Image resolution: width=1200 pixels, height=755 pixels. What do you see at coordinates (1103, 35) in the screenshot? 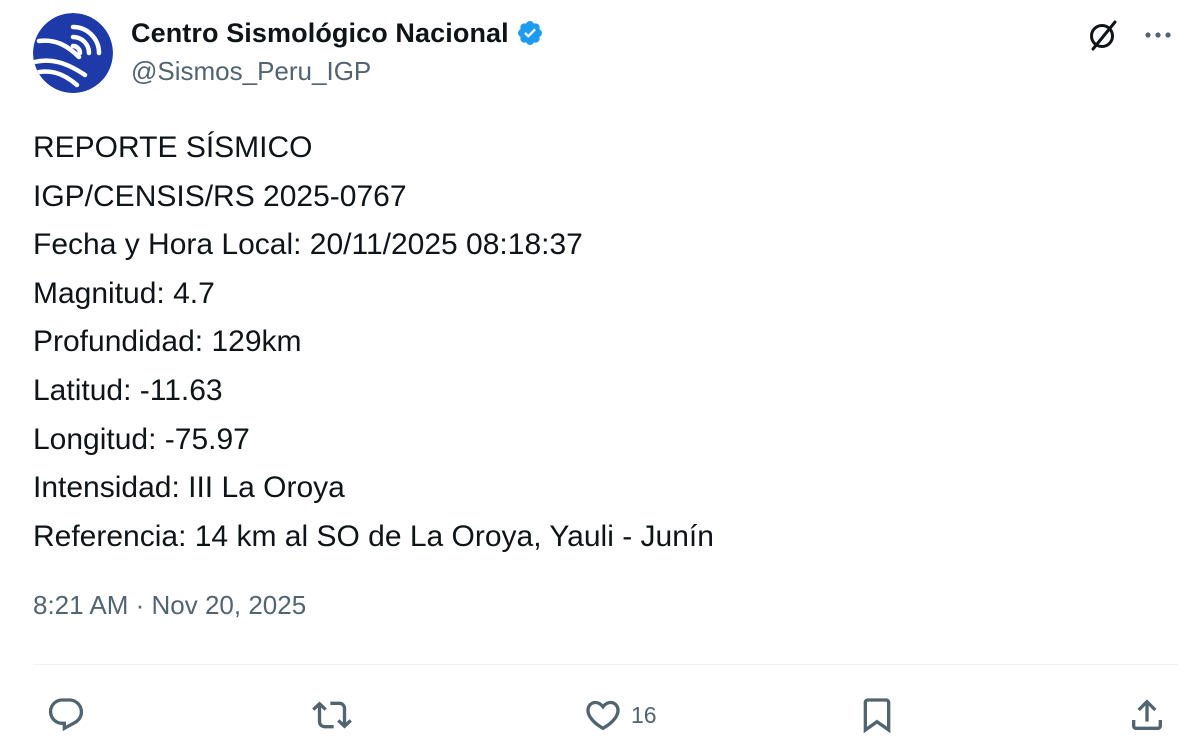
I see `grok-icon` at bounding box center [1103, 35].